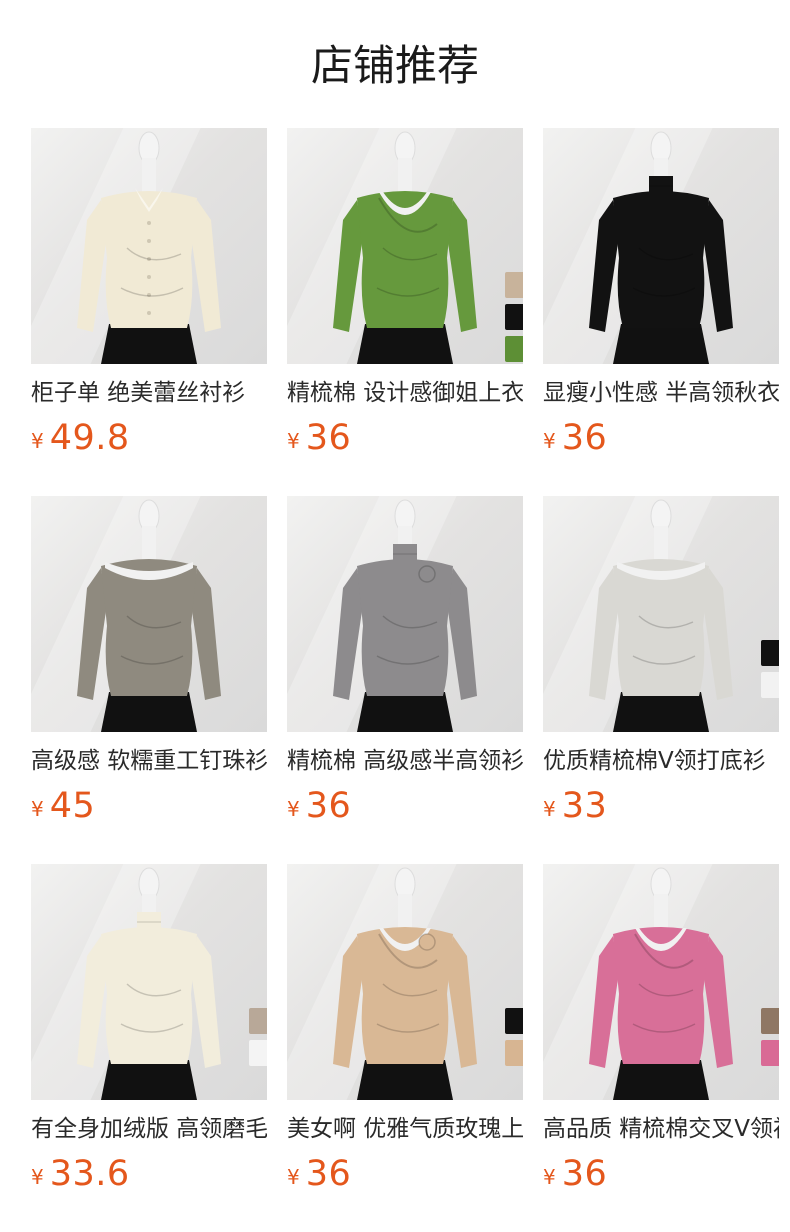 The height and width of the screenshot is (1232, 790). Describe the element at coordinates (89, 1174) in the screenshot. I see `price-amount: 33.6` at that location.